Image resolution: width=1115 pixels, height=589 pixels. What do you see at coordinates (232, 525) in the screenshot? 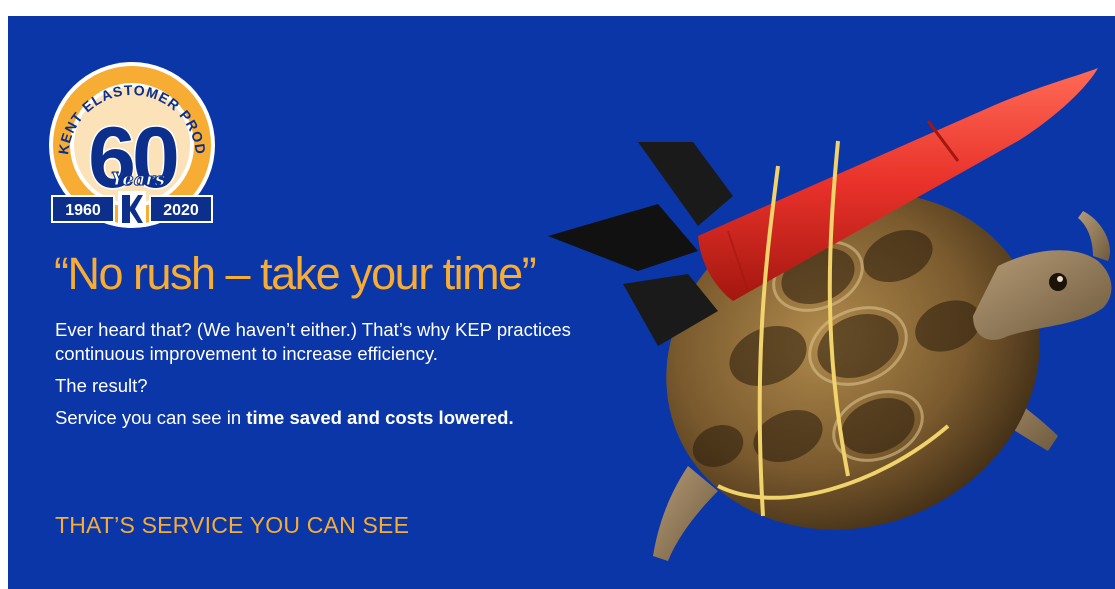
I see `tagline: THAT’S SERVICE YOU CAN SEE` at bounding box center [232, 525].